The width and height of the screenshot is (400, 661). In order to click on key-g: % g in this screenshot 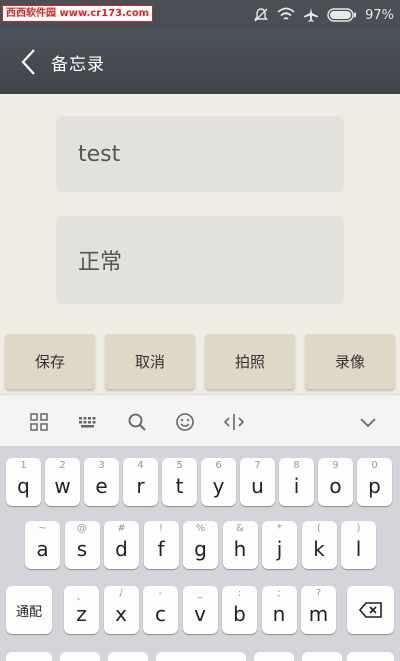, I will do `click(200, 545)`.